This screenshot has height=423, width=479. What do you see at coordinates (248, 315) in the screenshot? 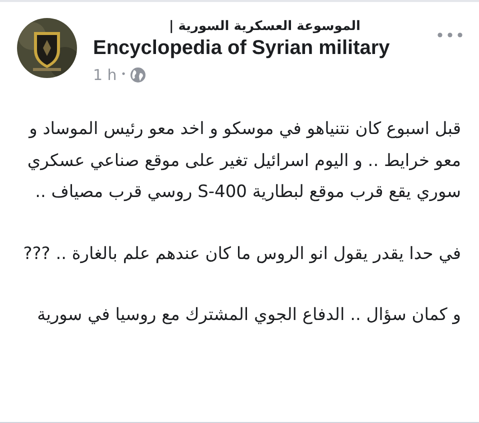
I see `post-paragraph: و كمان سؤال .. الدفاع الجوي المشترك مع روسيا في سورية` at bounding box center [248, 315].